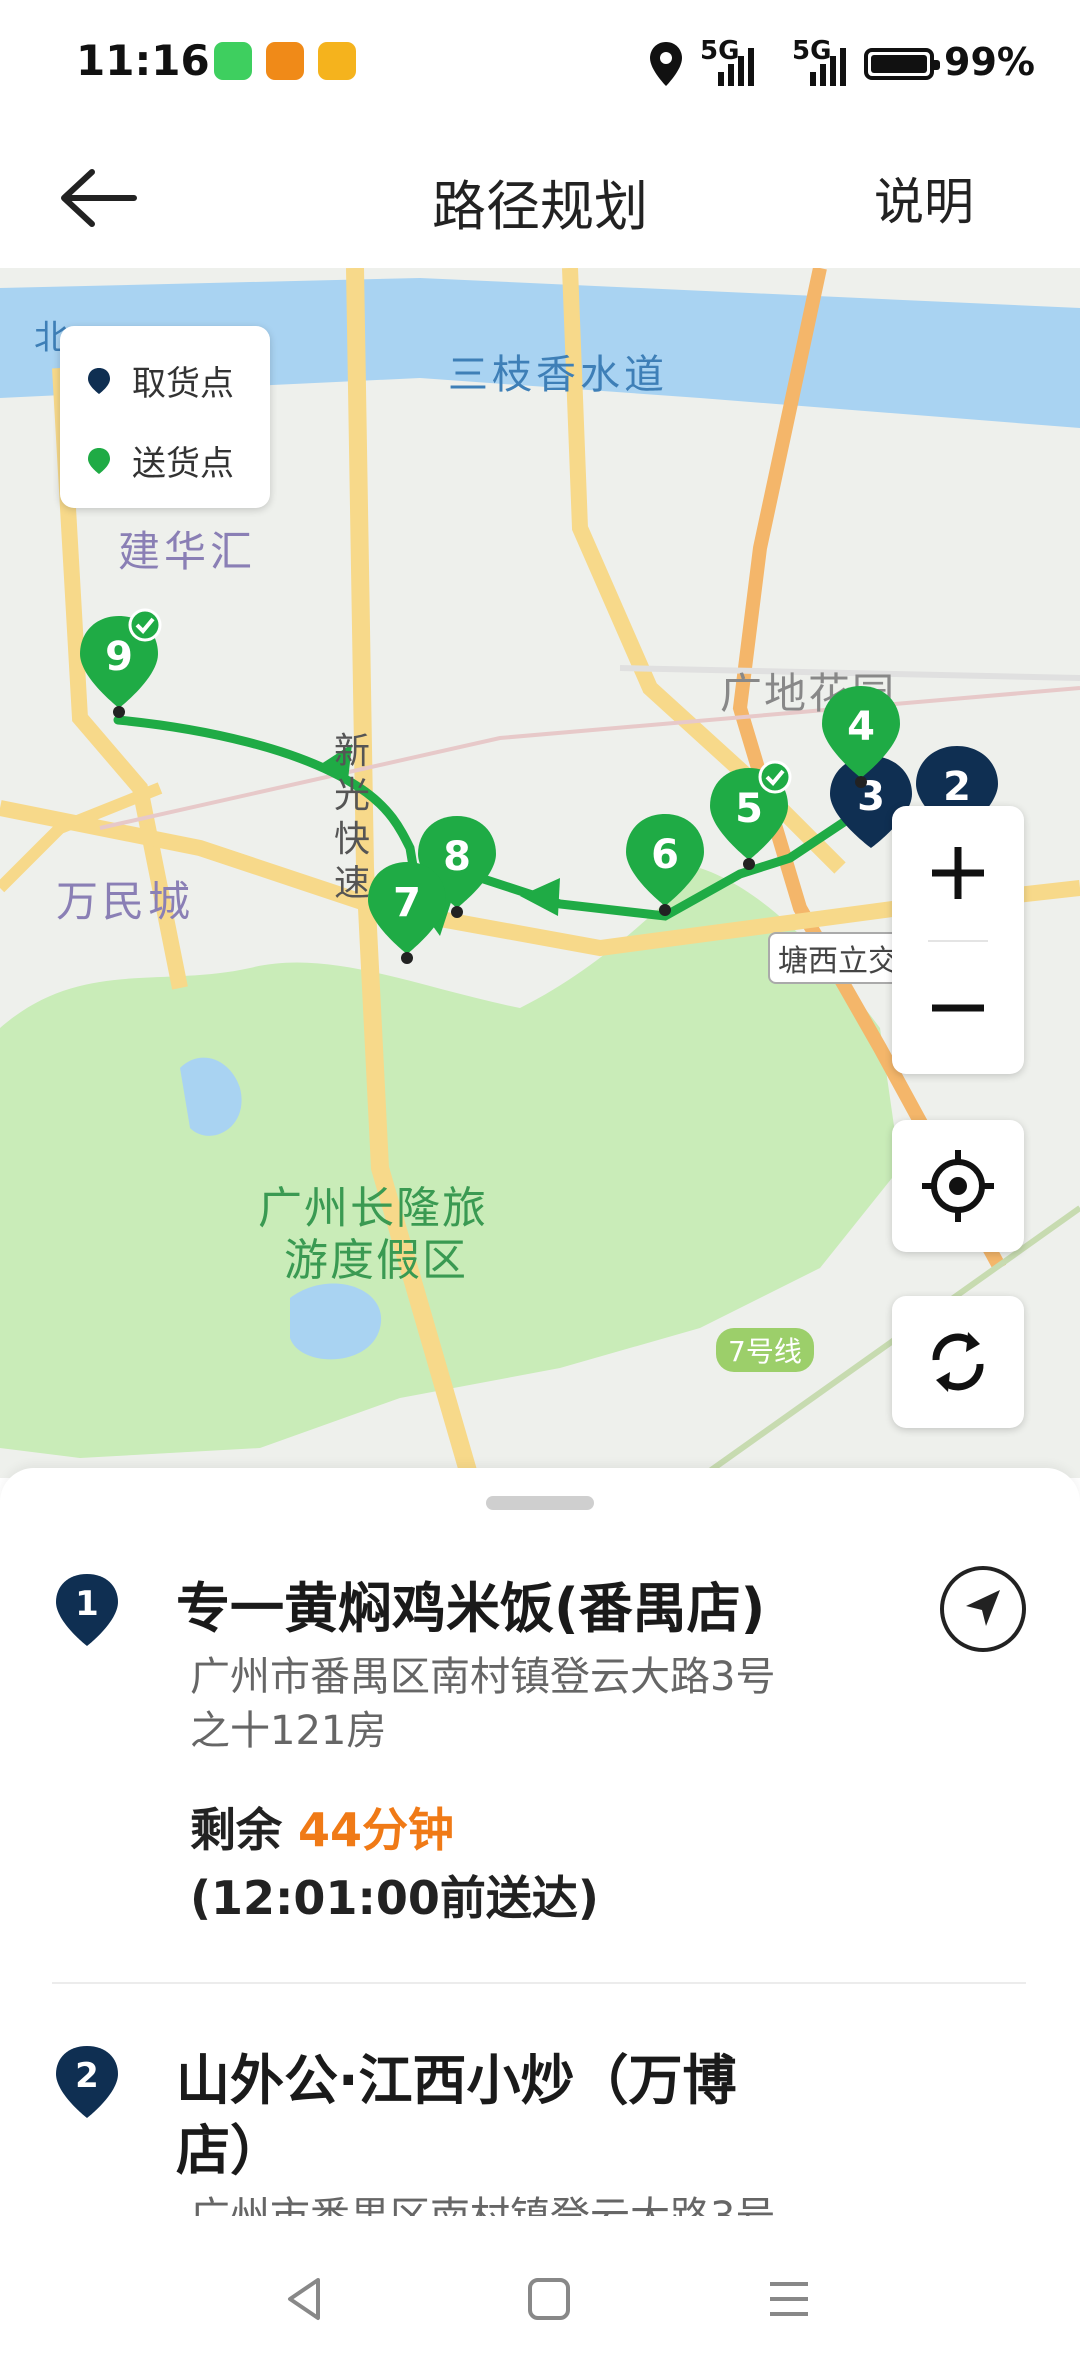 This screenshot has height=2376, width=1080. I want to click on map-legend: 取货点 送货点, so click(165, 417).